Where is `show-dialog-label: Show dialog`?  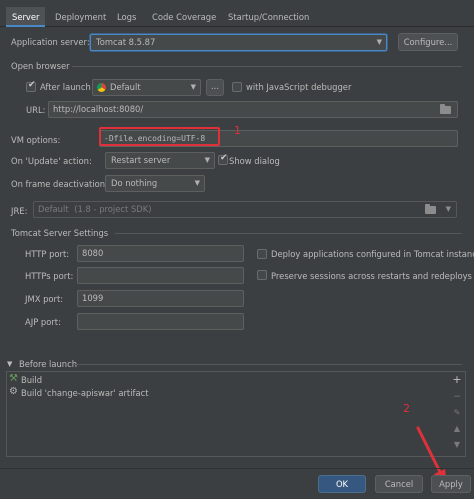 show-dialog-label: Show dialog is located at coordinates (254, 161).